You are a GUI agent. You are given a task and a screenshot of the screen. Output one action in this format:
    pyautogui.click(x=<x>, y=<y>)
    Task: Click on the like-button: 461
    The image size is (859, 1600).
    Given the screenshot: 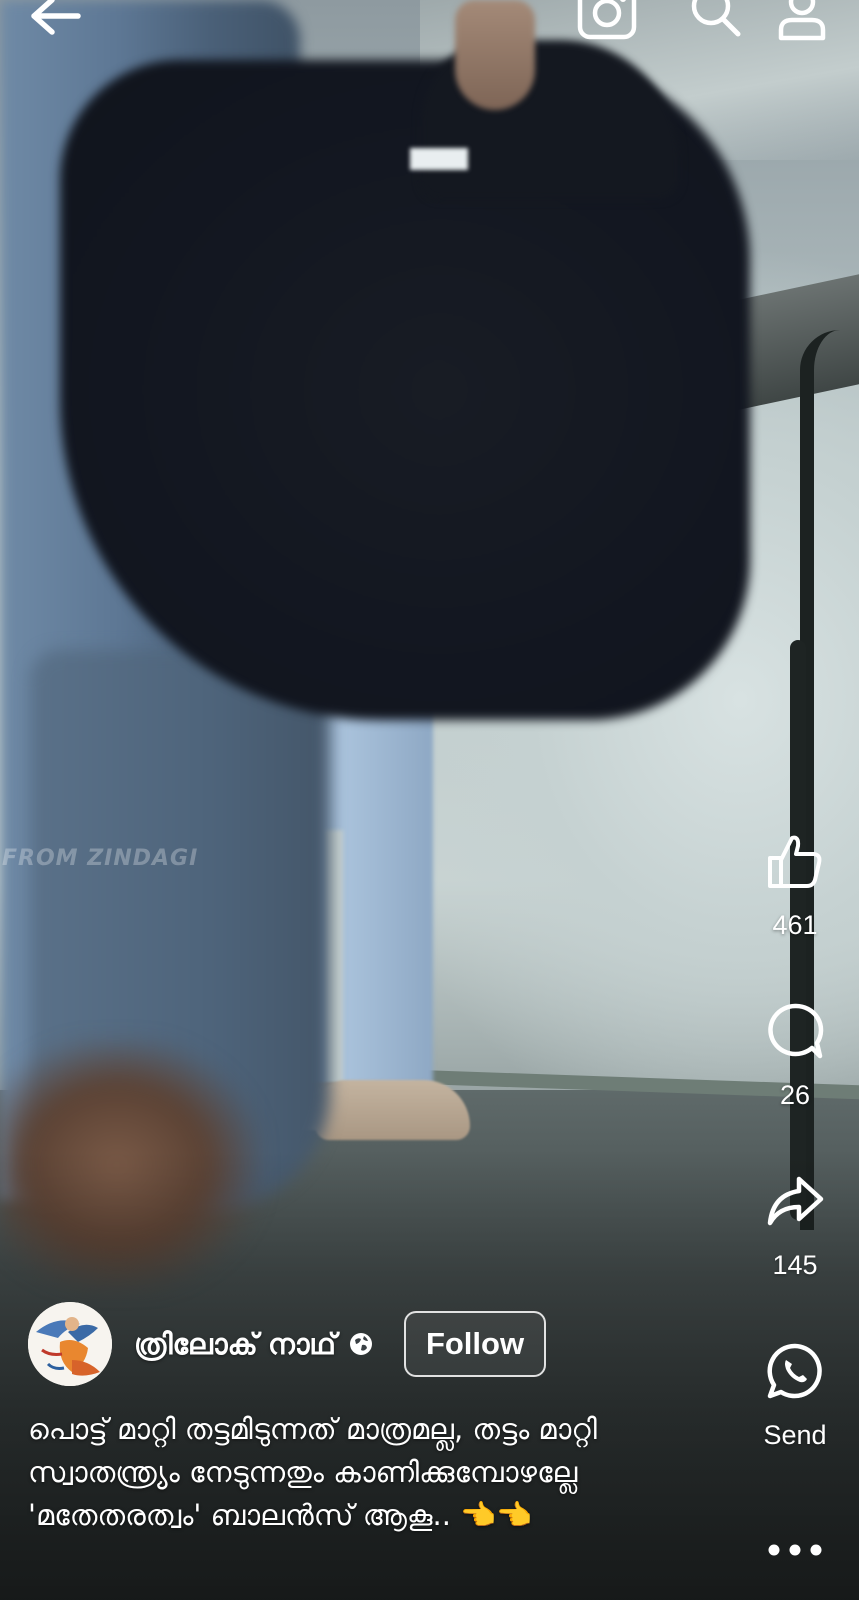 What is the action you would take?
    pyautogui.click(x=795, y=885)
    